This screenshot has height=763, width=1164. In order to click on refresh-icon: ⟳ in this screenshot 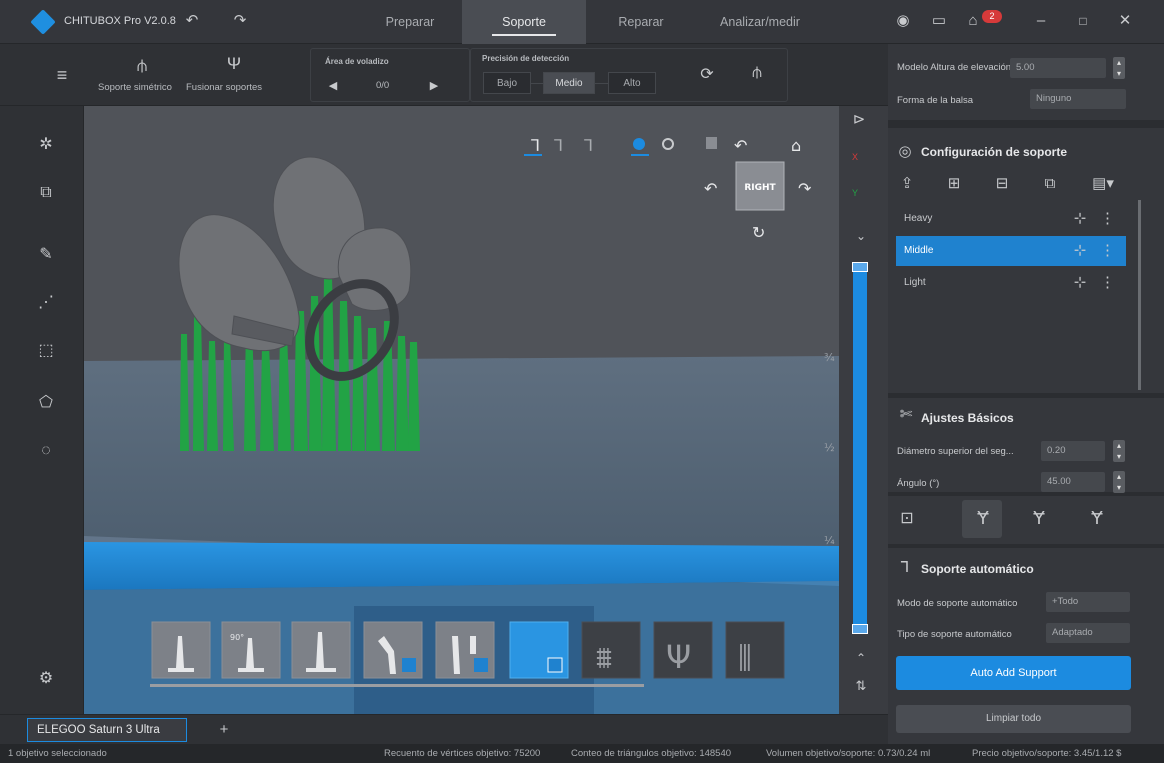, I will do `click(707, 75)`.